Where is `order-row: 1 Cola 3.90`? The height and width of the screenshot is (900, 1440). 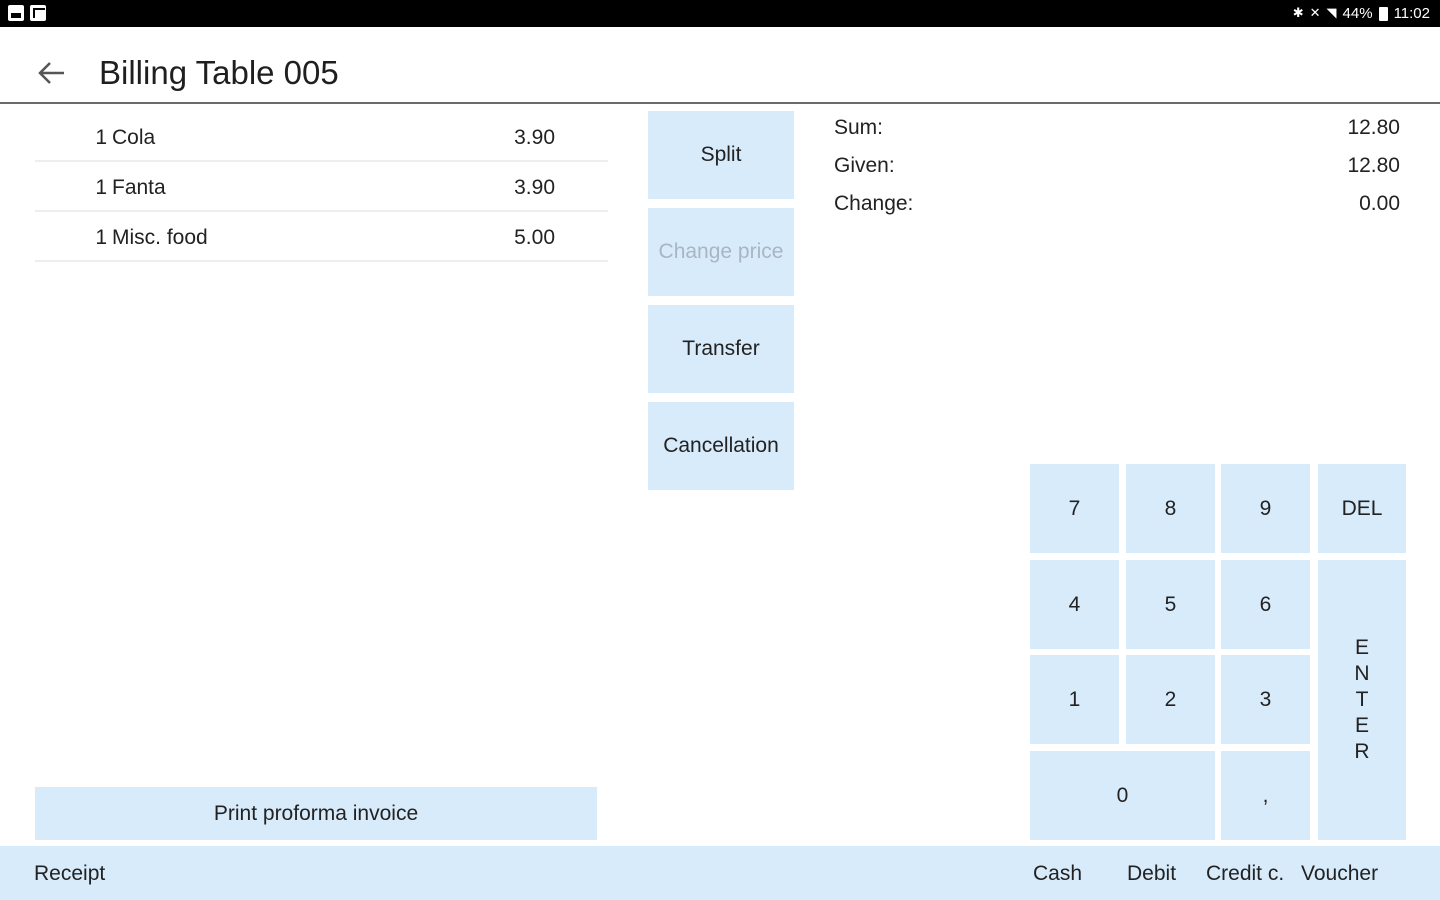
order-row: 1 Cola 3.90 is located at coordinates (321, 137).